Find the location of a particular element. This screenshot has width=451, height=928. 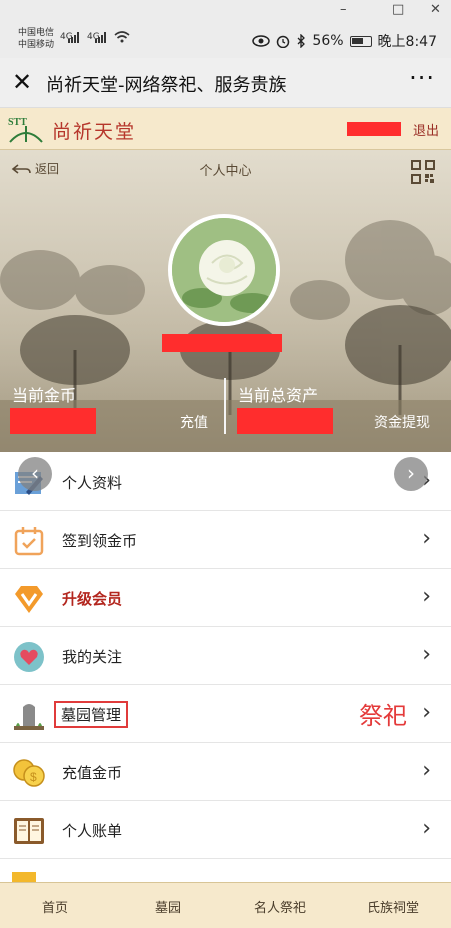

heart-icon is located at coordinates (29, 657).